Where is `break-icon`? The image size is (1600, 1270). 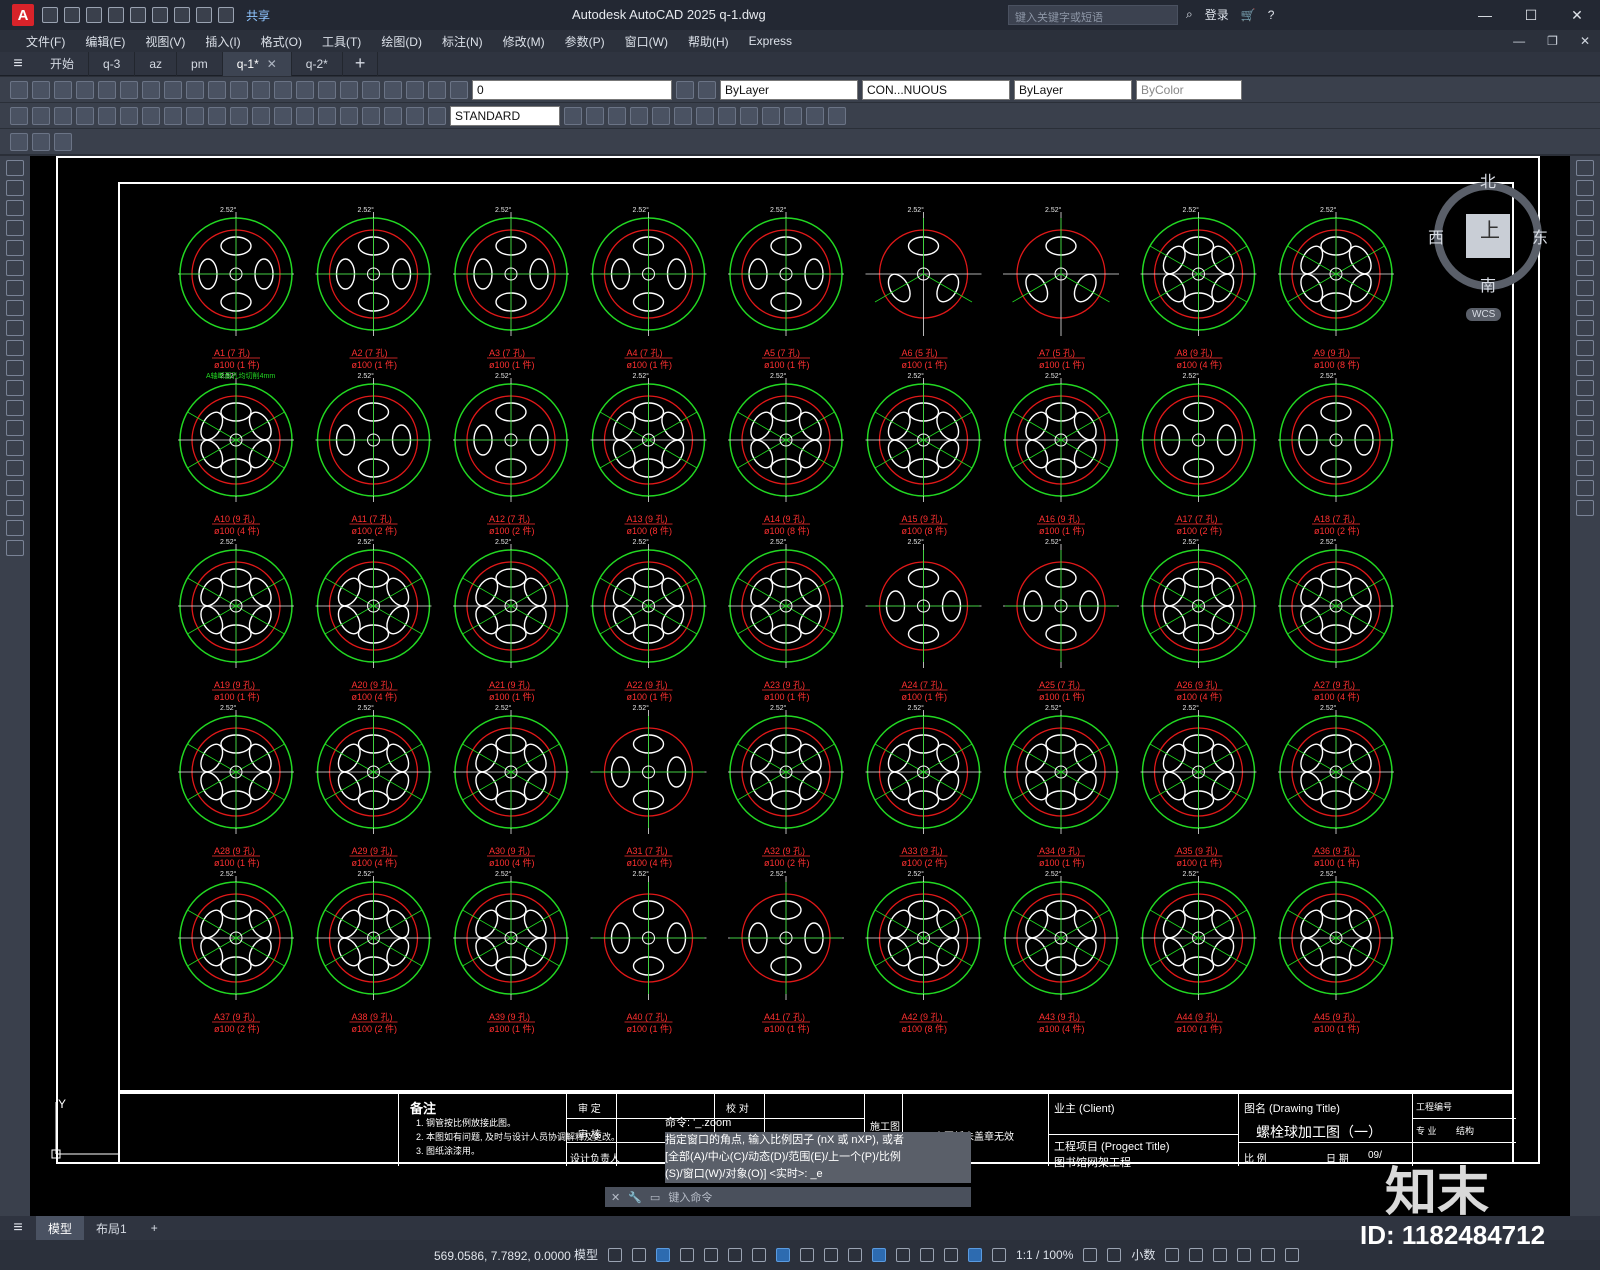
break-icon is located at coordinates (1585, 408).